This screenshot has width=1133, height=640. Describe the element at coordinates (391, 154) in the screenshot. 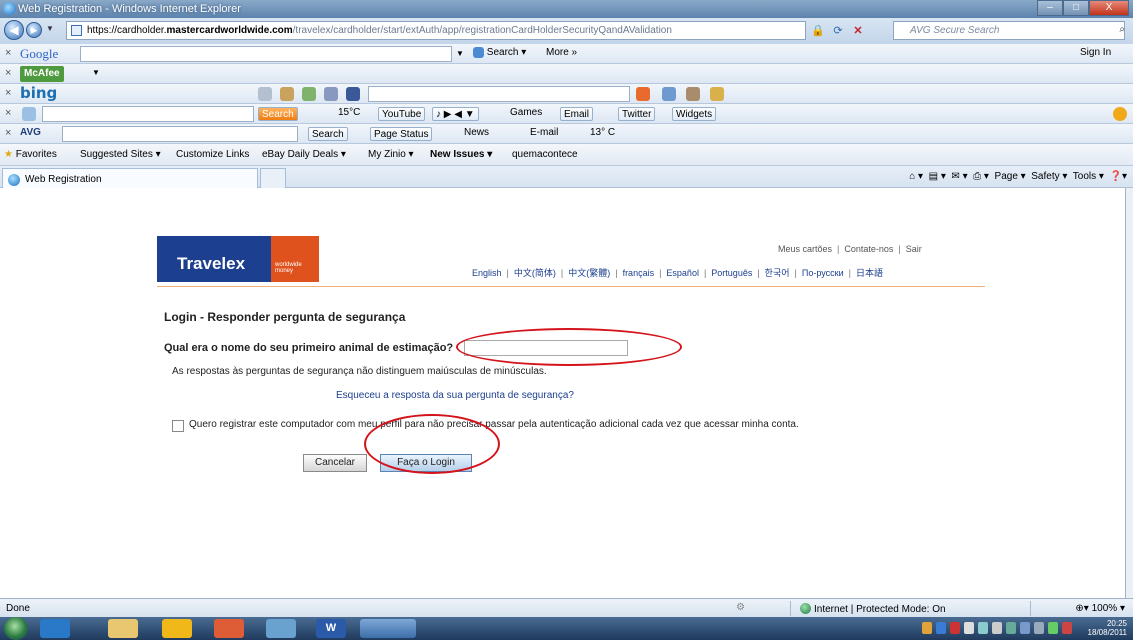

I see `favorite-item: My Zinio ▾` at that location.